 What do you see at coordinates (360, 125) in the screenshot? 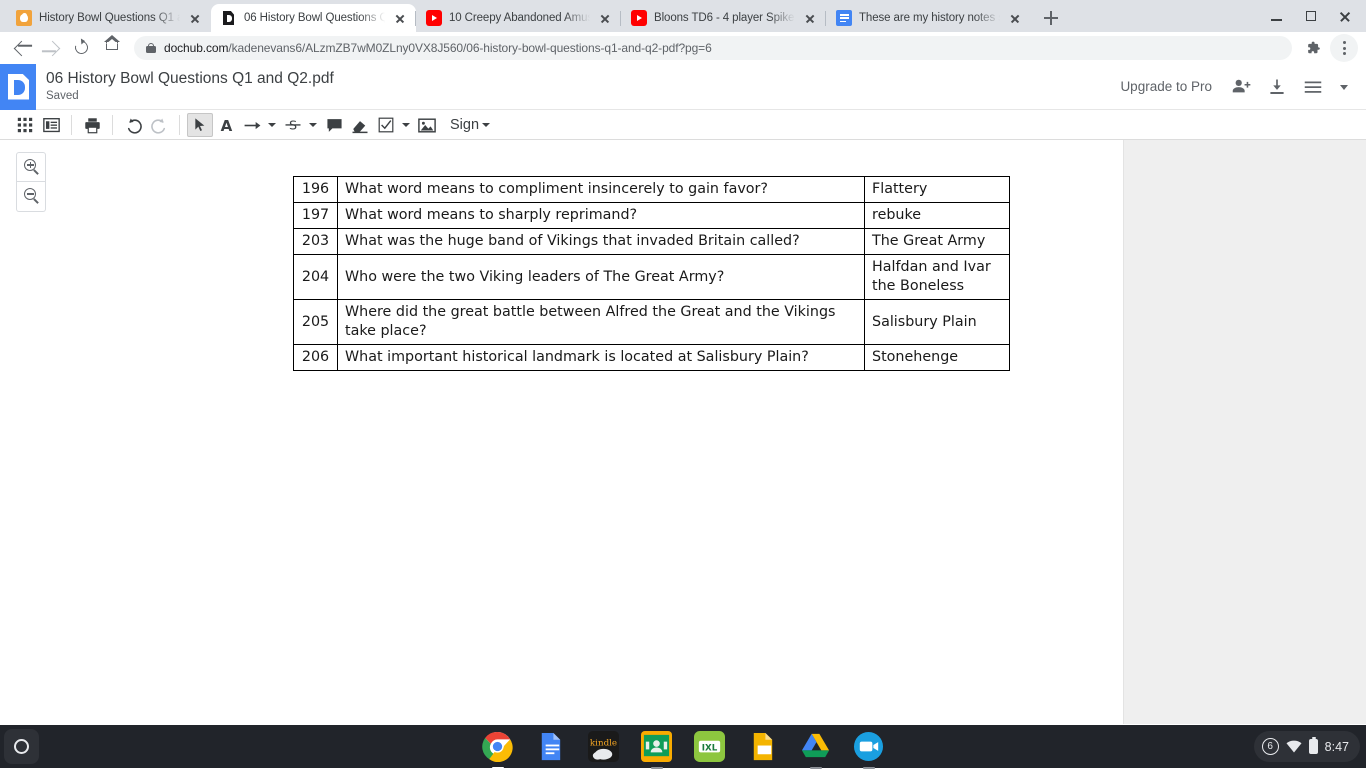
I see `eraser-button` at bounding box center [360, 125].